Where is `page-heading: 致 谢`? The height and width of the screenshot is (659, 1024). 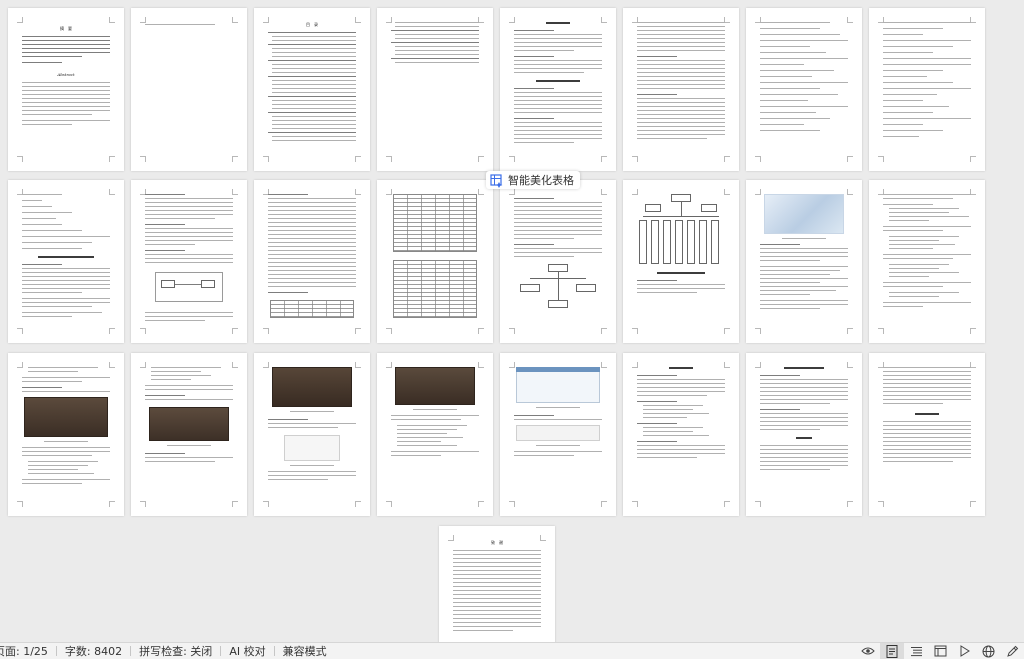
page-heading: 致 谢 is located at coordinates (497, 542).